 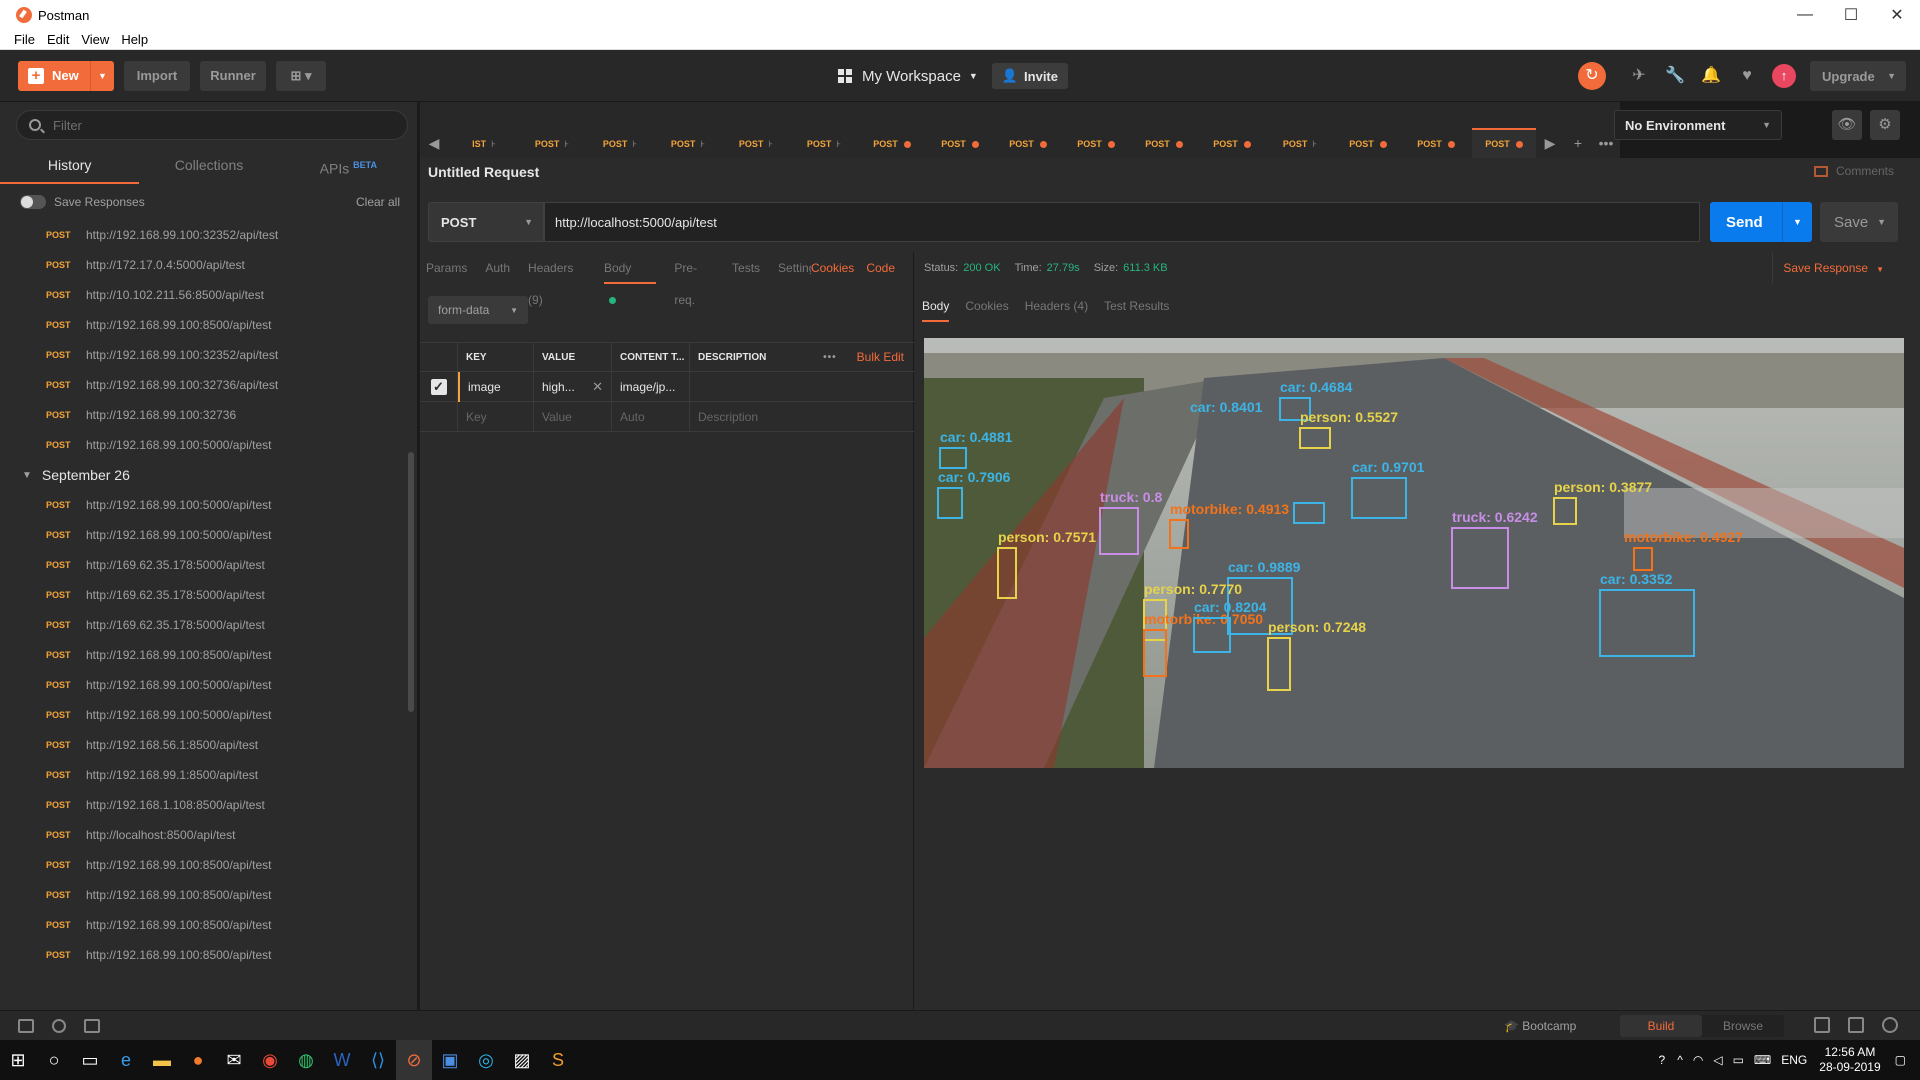 I want to click on environment-quick-look-eye-icon: 👁, so click(x=1847, y=125).